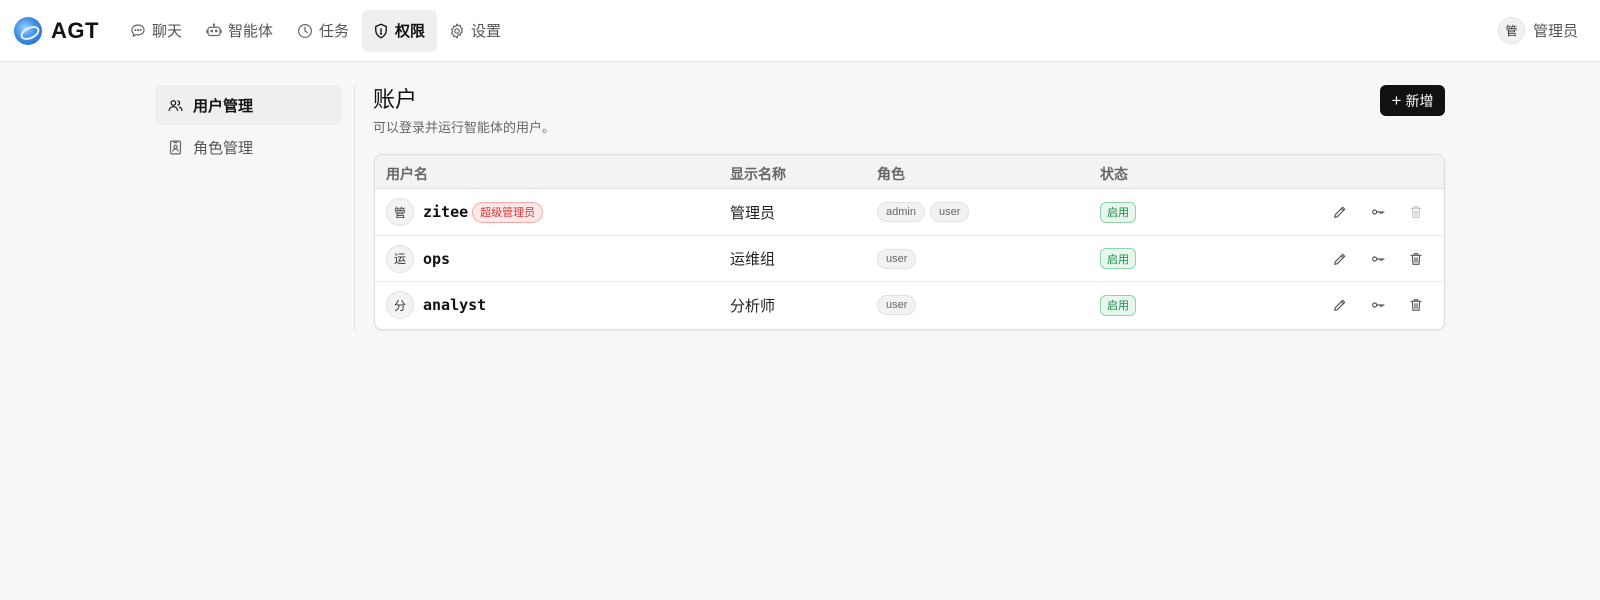 The height and width of the screenshot is (600, 1600). Describe the element at coordinates (75, 30) in the screenshot. I see `brand-name: AGT` at that location.